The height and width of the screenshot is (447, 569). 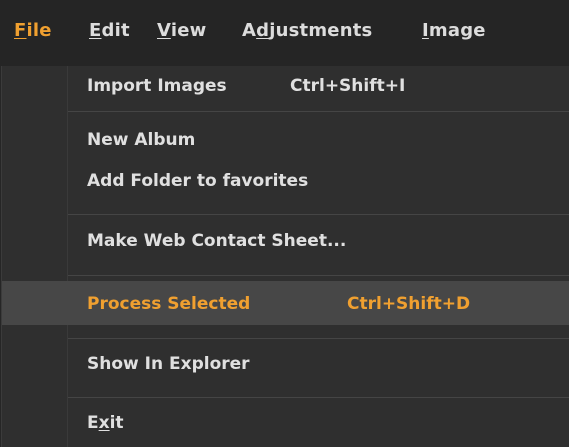 I want to click on menu-adjustments-pre: A, so click(x=249, y=30).